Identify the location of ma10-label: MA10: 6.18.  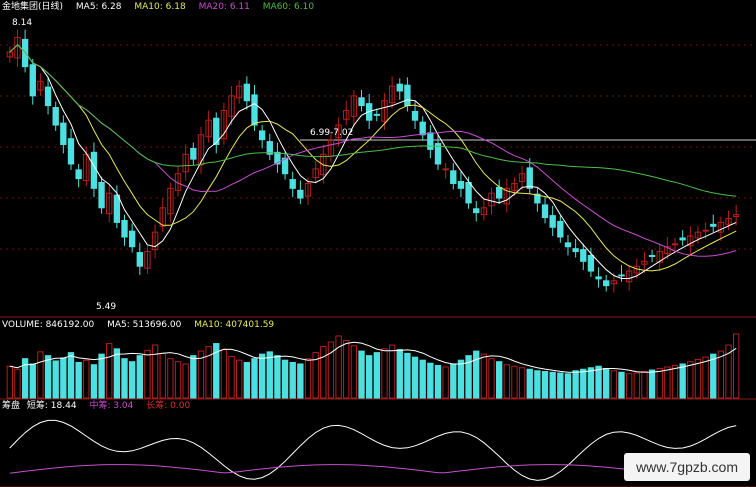
(160, 7).